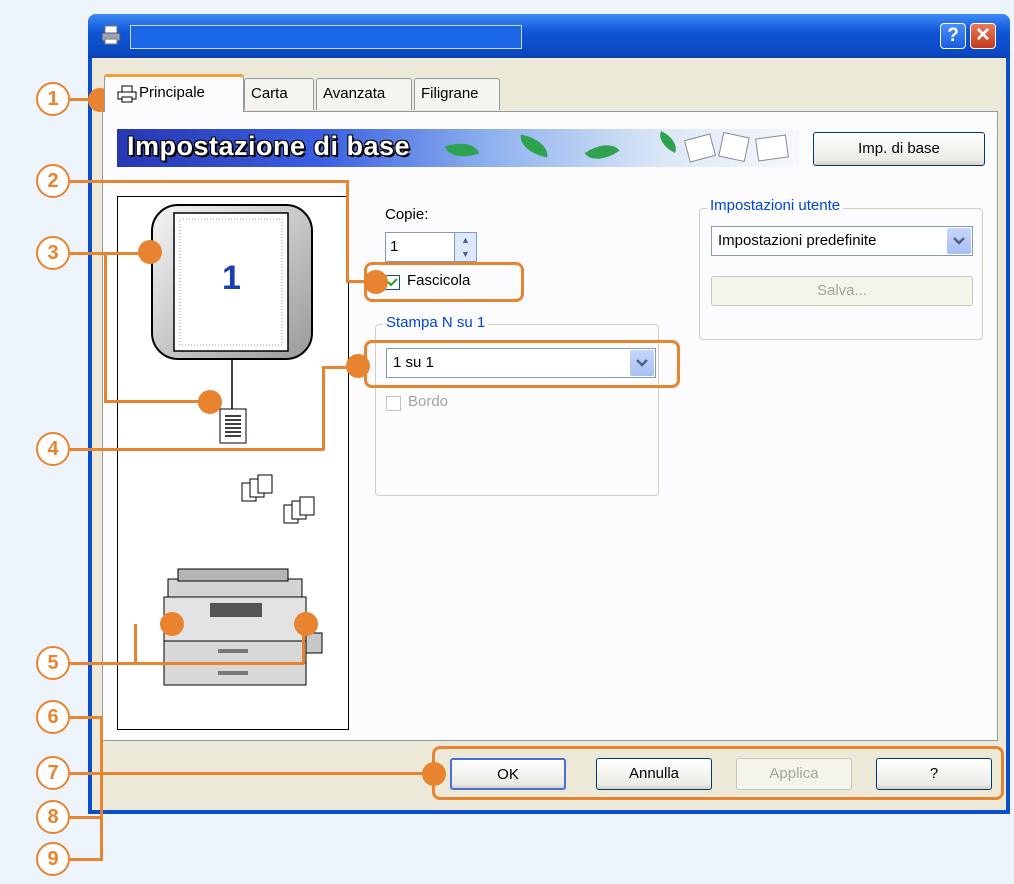  Describe the element at coordinates (428, 401) in the screenshot. I see `border-label: Bordo` at that location.